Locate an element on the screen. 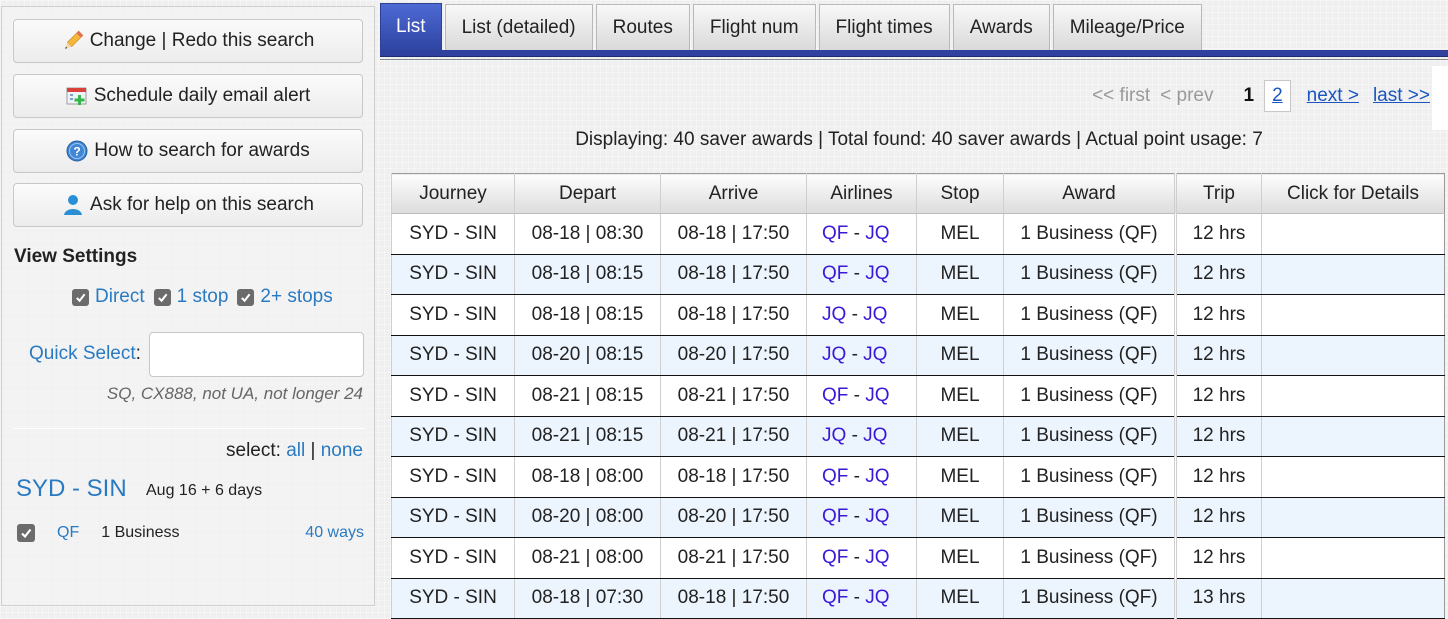 The height and width of the screenshot is (619, 1448). schedule-email-alert-label: Schedule daily email alert is located at coordinates (202, 95).